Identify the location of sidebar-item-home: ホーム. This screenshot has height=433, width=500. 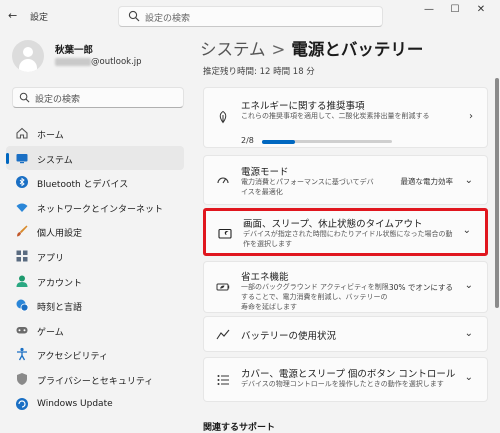
(95, 133).